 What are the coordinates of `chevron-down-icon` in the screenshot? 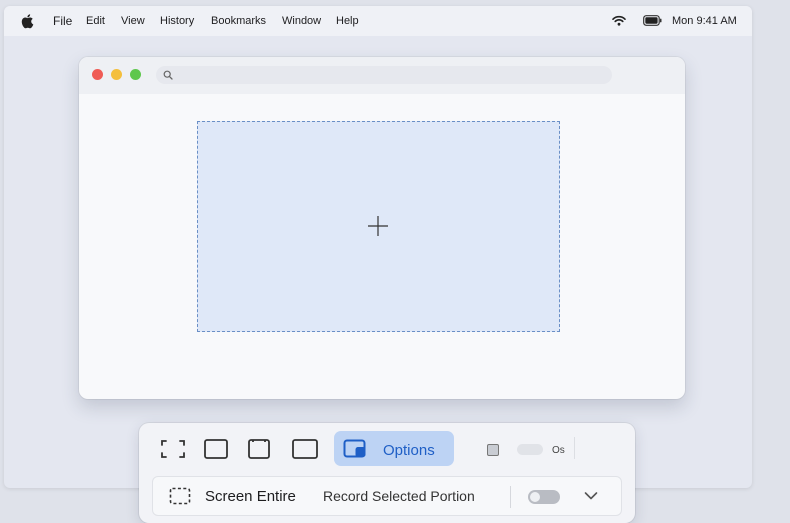 It's located at (591, 496).